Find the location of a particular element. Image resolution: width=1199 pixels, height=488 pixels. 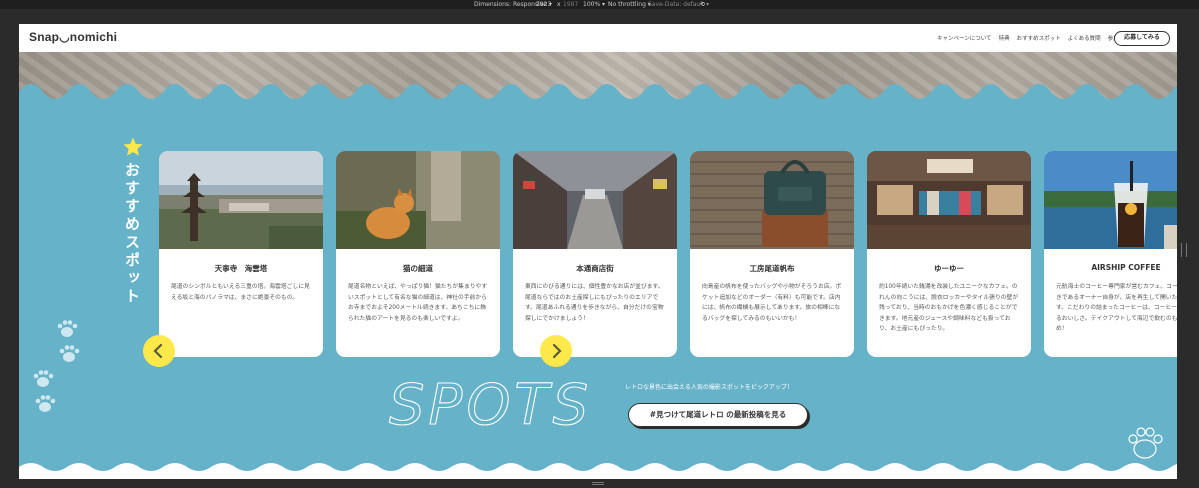

carousel-prev-button is located at coordinates (159, 351).